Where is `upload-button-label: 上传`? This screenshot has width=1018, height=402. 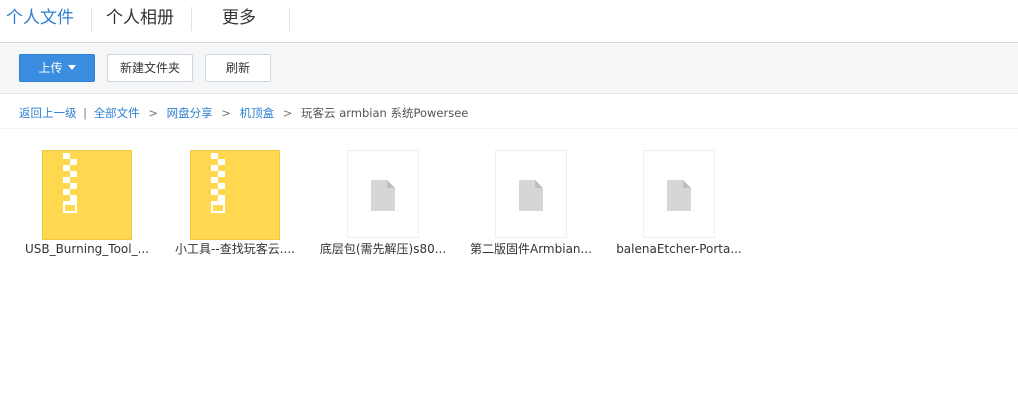
upload-button-label: 上传 is located at coordinates (50, 68).